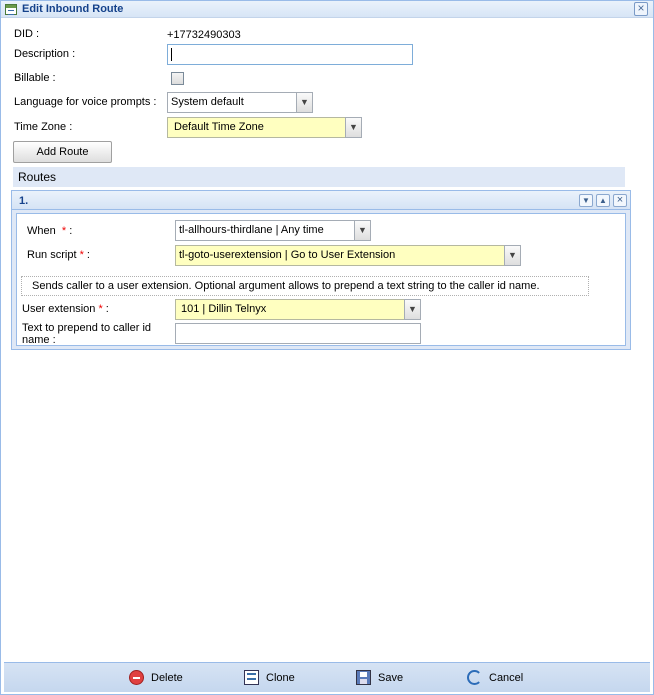 The width and height of the screenshot is (654, 695). What do you see at coordinates (327, 9) in the screenshot?
I see `window-titlebar: Edit Inbound Route ×` at bounding box center [327, 9].